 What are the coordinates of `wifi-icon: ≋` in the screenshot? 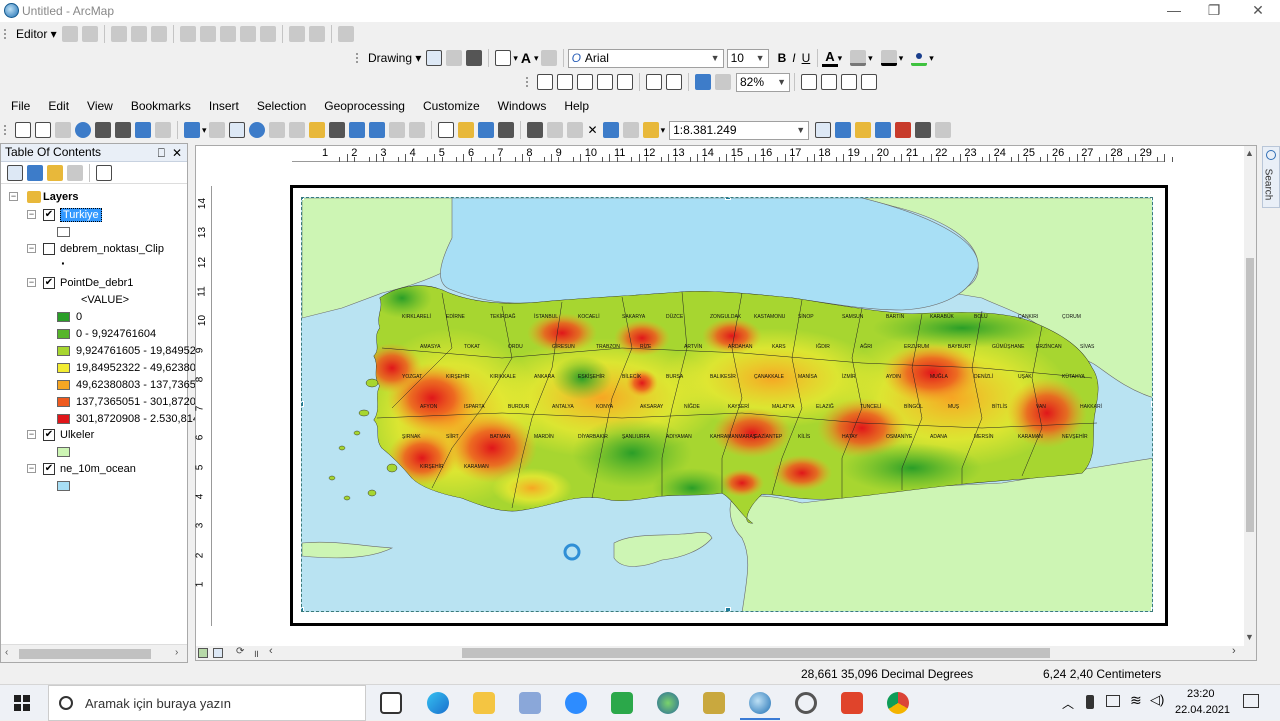 It's located at (1136, 700).